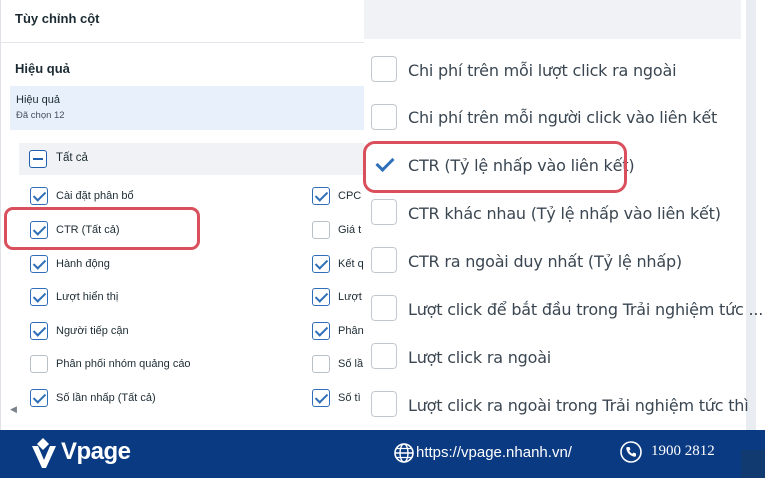 Image resolution: width=765 pixels, height=478 pixels. What do you see at coordinates (123, 364) in the screenshot?
I see `metric-label: Phân phối nhóm quảng cáo` at bounding box center [123, 364].